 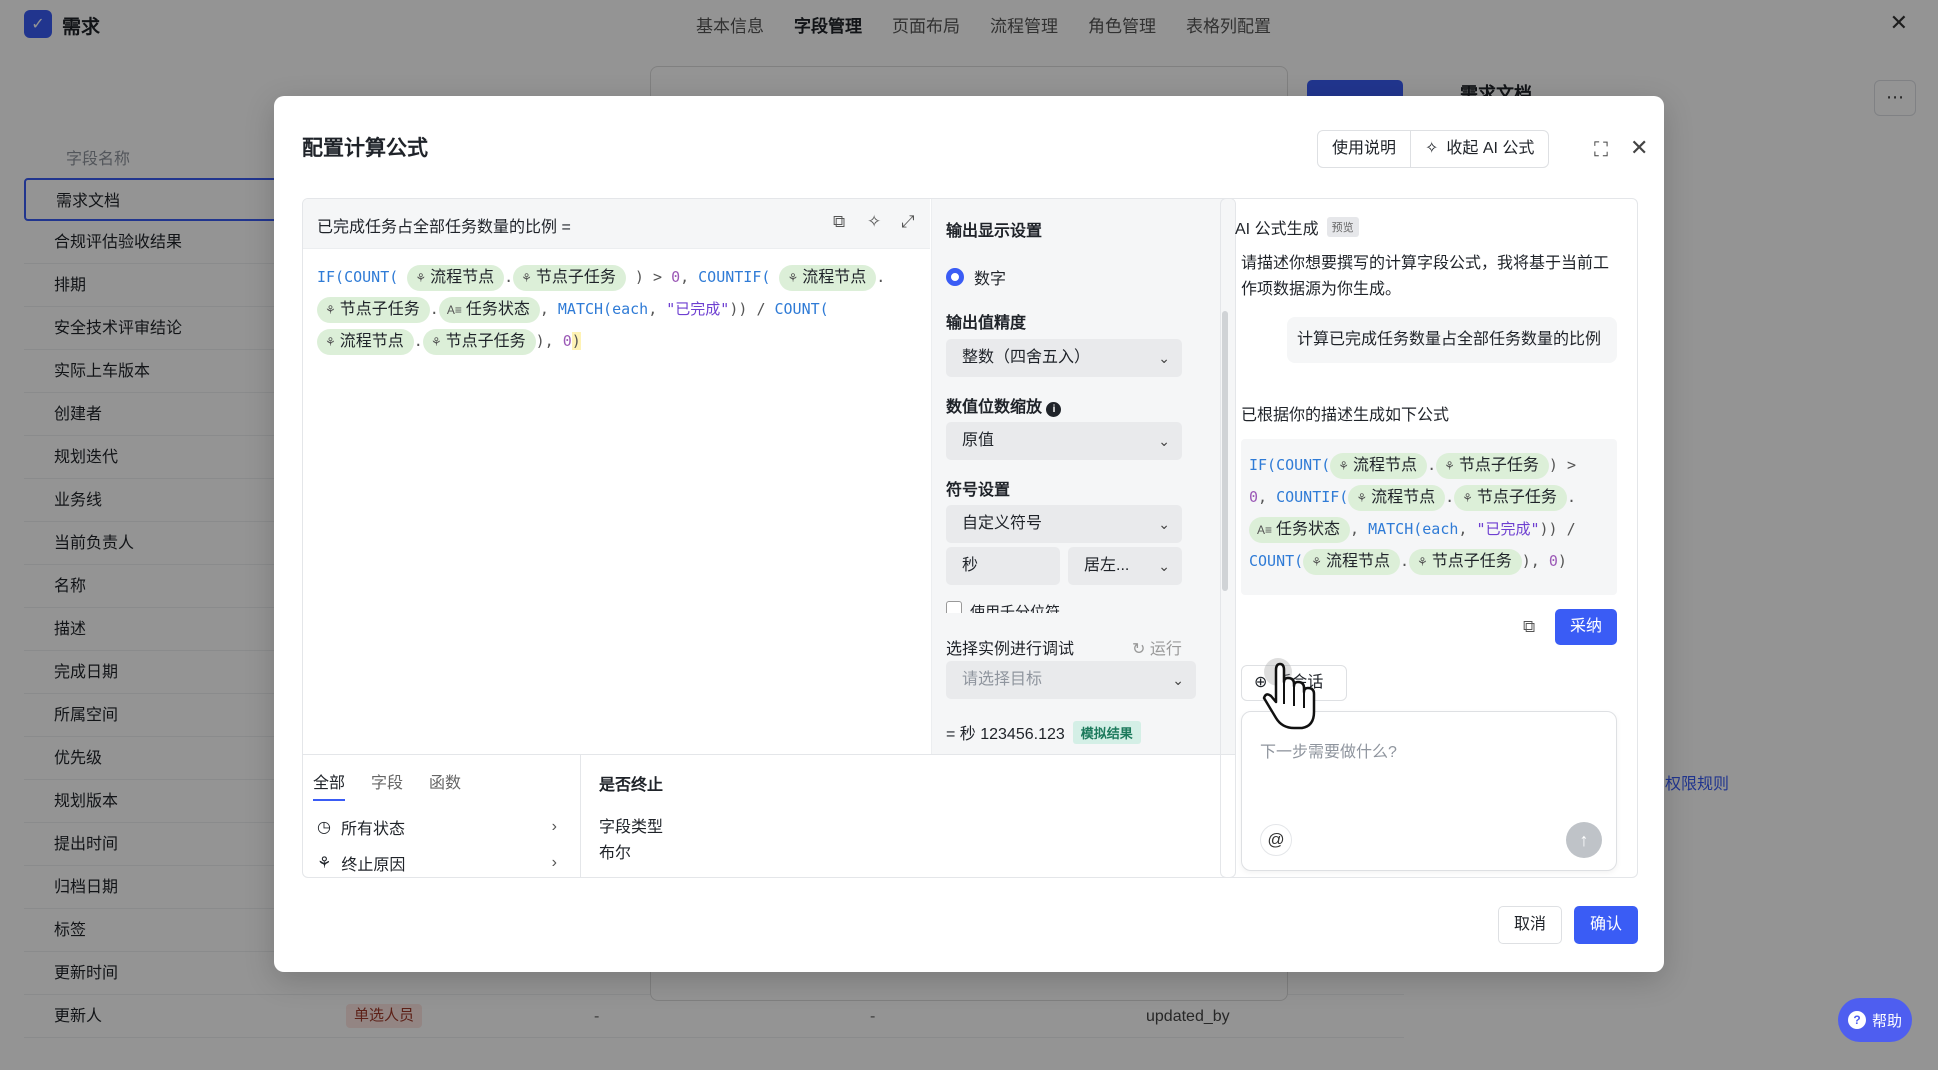 What do you see at coordinates (1002, 523) in the screenshot?
I see `symbol-value: 自定义符号` at bounding box center [1002, 523].